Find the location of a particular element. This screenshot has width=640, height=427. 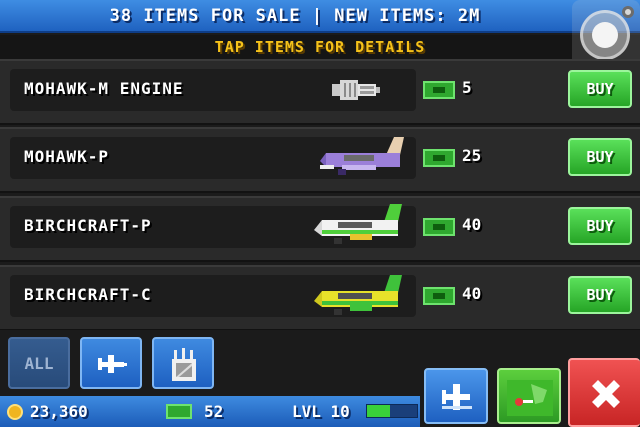

close-icon is located at coordinates (606, 394).